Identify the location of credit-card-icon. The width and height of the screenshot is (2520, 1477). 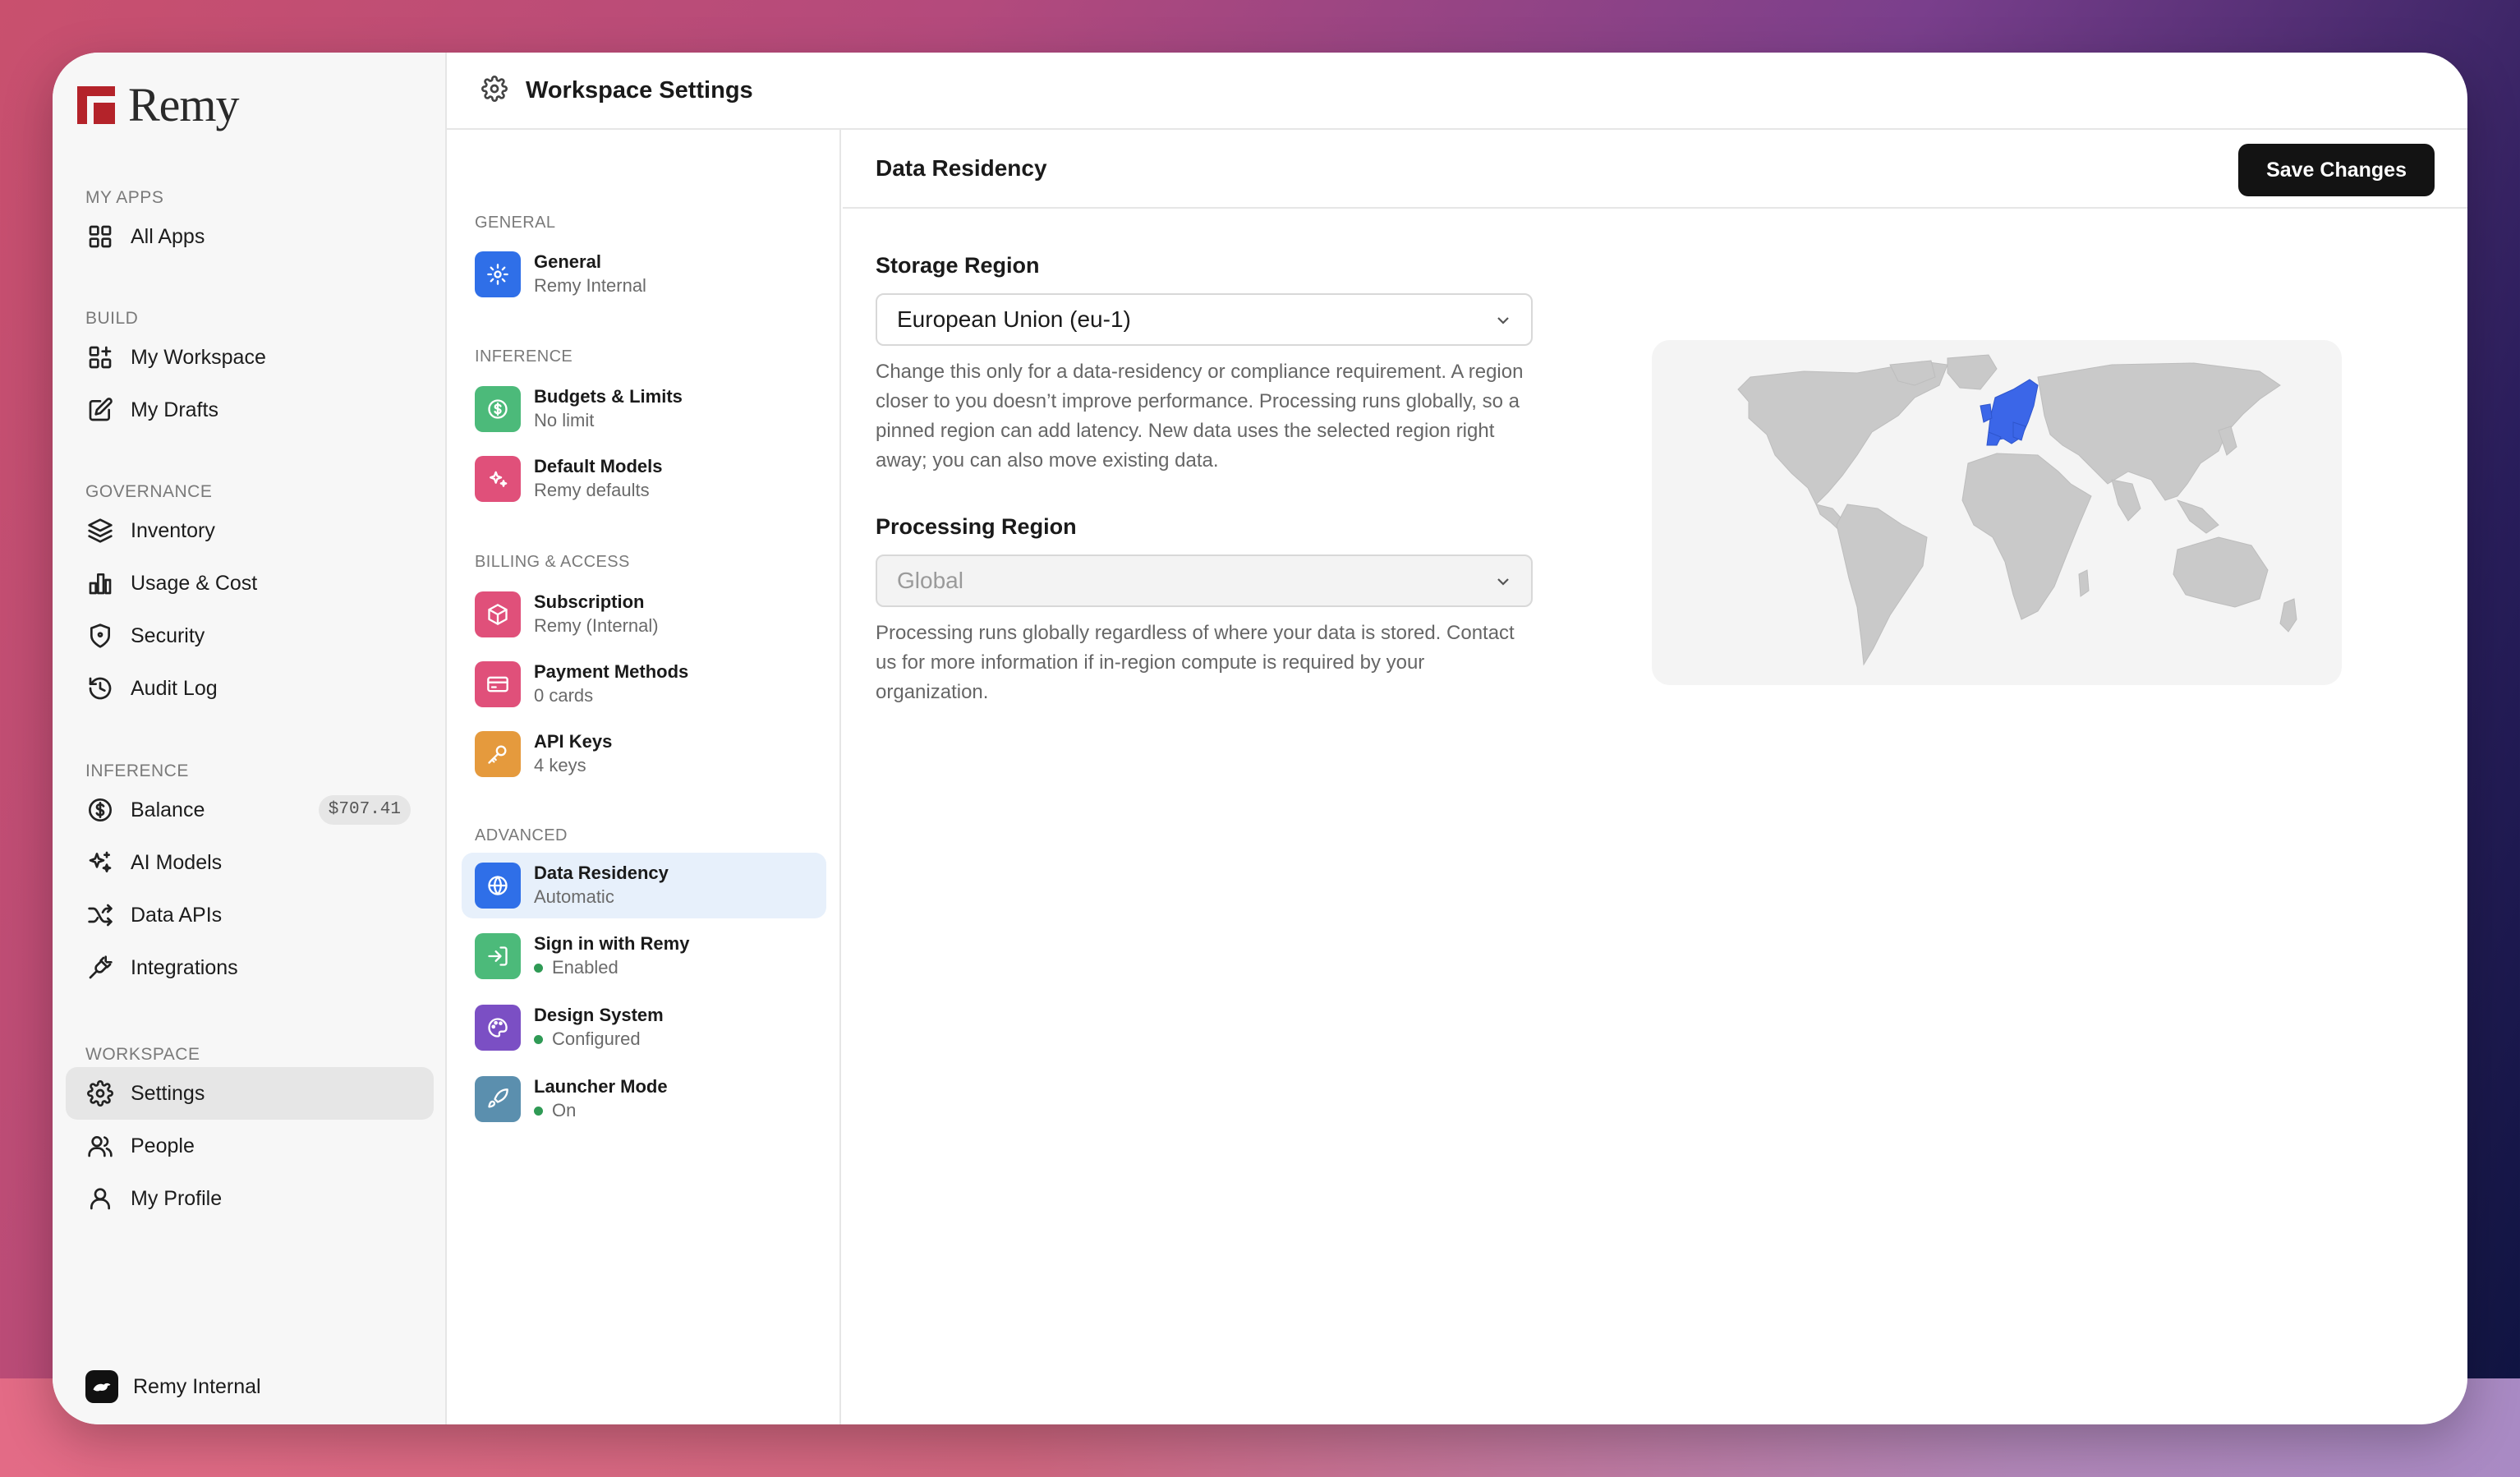
(498, 684).